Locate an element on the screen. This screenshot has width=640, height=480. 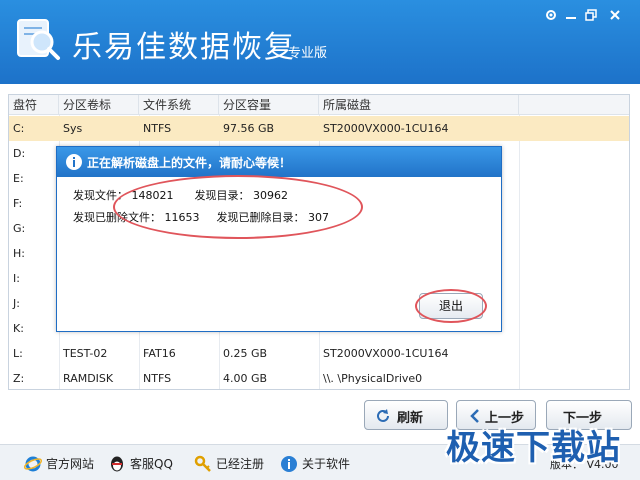
registered-label: 已经注册 is located at coordinates (240, 464).